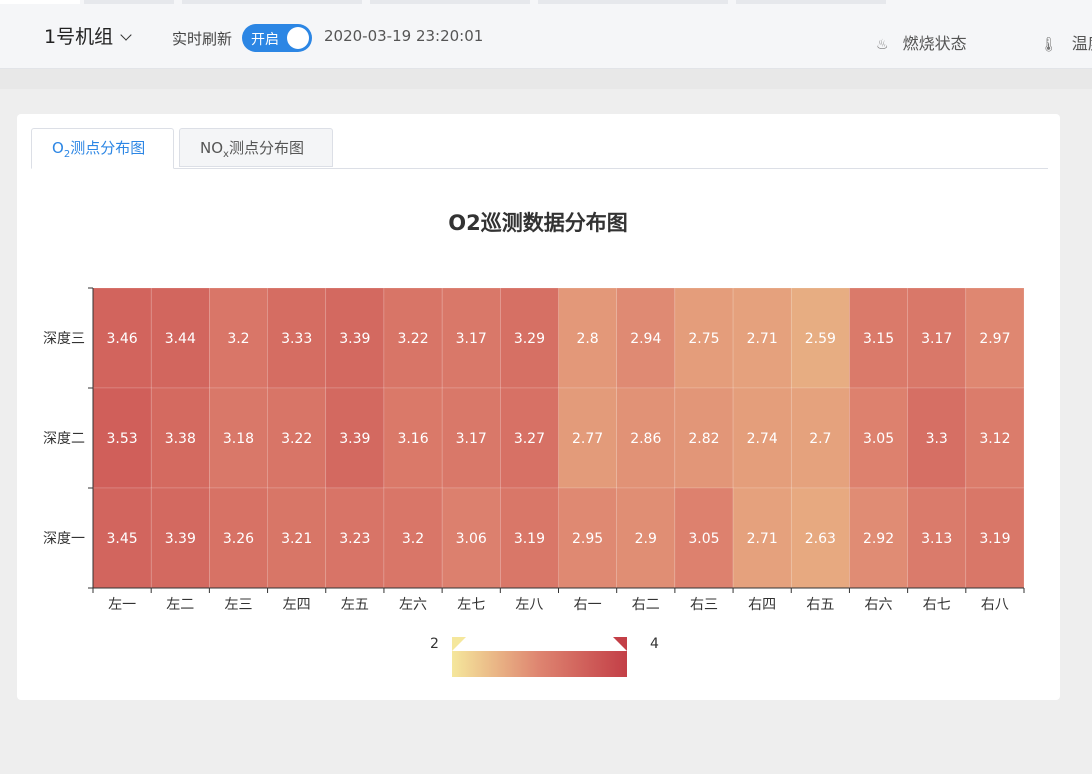 The width and height of the screenshot is (1092, 774). Describe the element at coordinates (1081, 43) in the screenshot. I see `temperature-label: 温度` at that location.